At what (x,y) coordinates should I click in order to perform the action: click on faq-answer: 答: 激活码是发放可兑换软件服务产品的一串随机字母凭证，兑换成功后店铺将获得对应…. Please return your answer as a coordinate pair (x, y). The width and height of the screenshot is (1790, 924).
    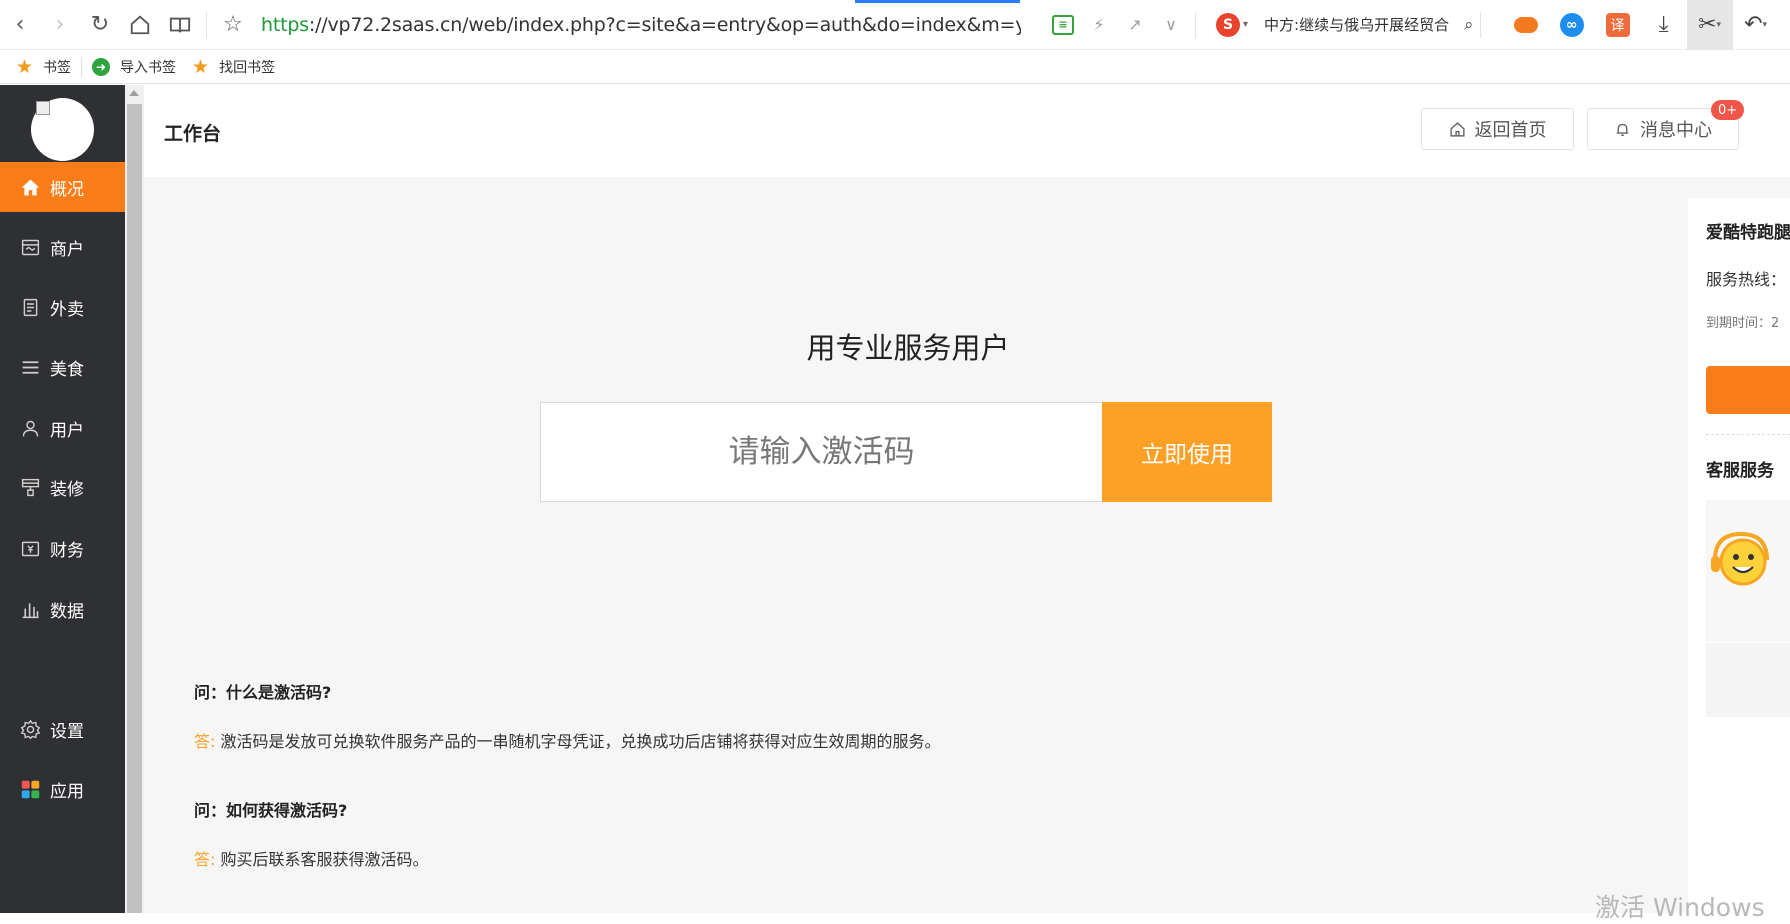
    Looking at the image, I should click on (567, 740).